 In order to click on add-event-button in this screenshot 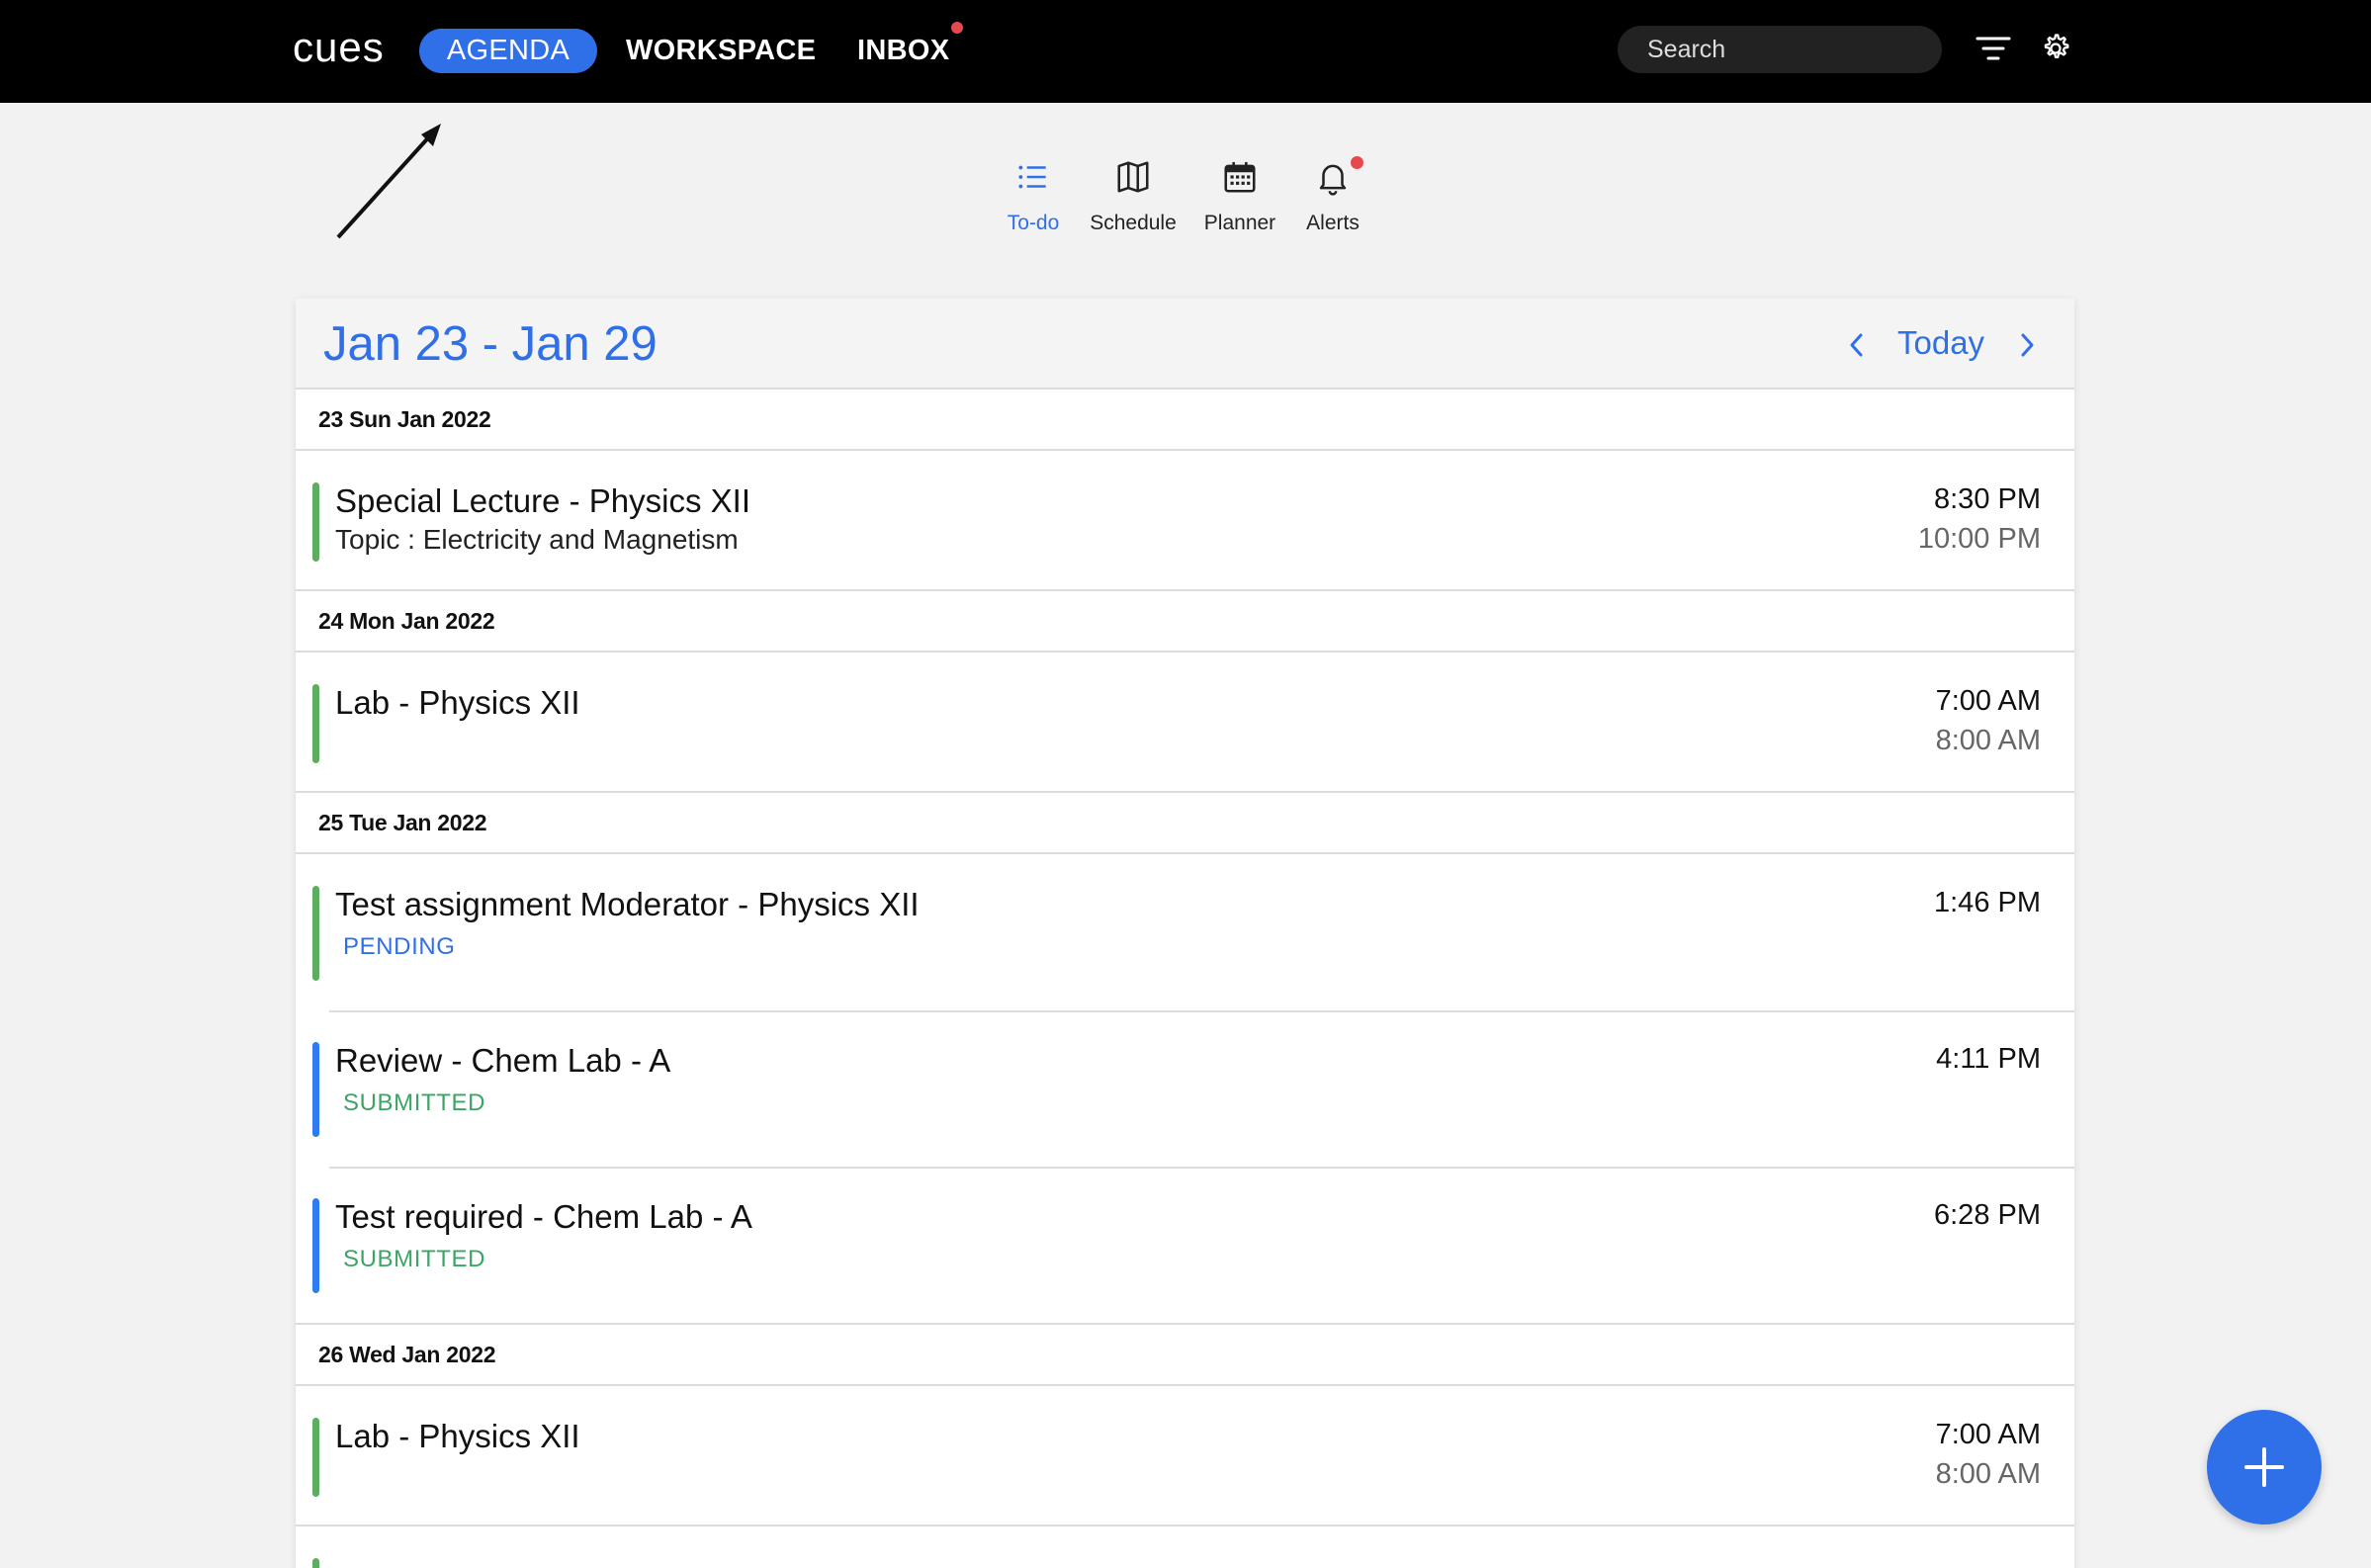, I will do `click(2265, 1467)`.